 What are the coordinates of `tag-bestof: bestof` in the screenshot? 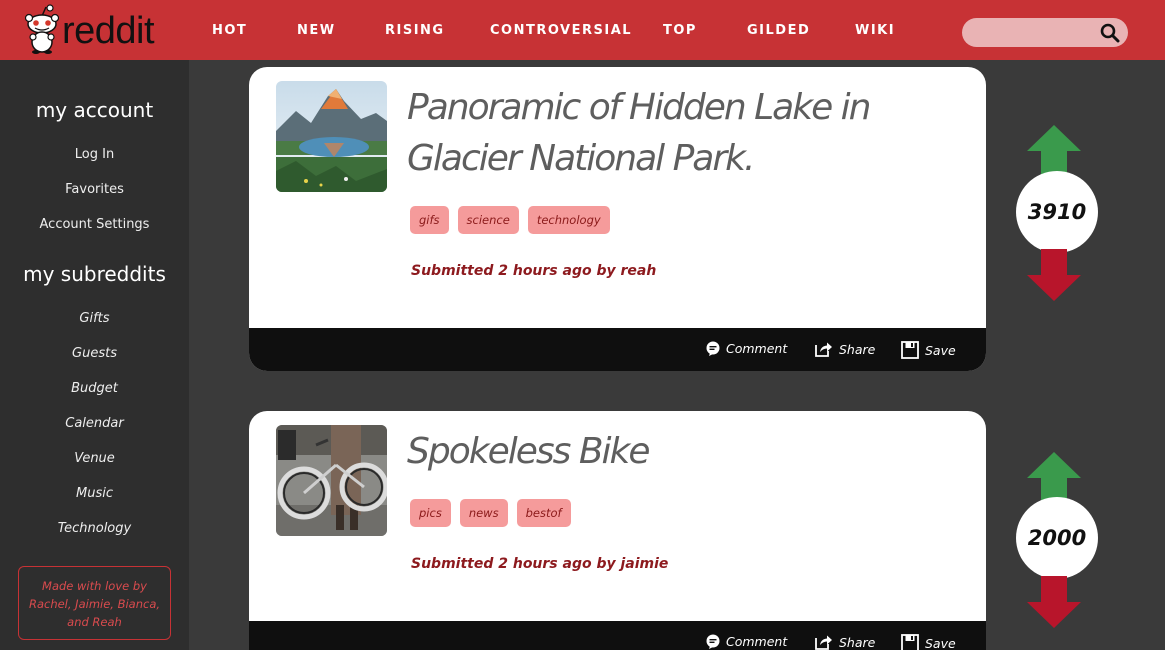 It's located at (543, 513).